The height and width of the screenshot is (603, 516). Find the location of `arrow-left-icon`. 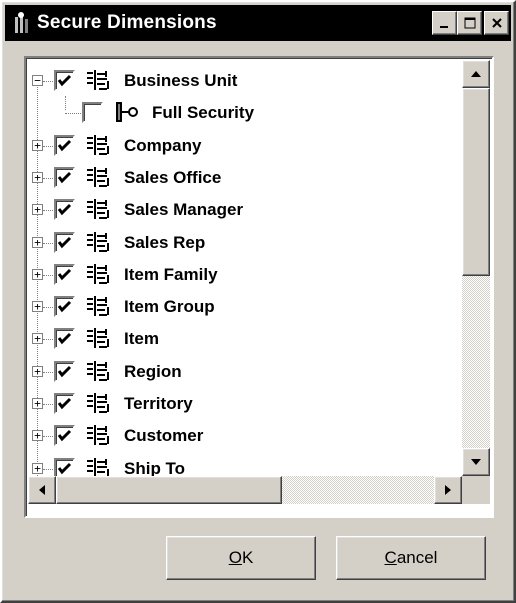

arrow-left-icon is located at coordinates (42, 490).